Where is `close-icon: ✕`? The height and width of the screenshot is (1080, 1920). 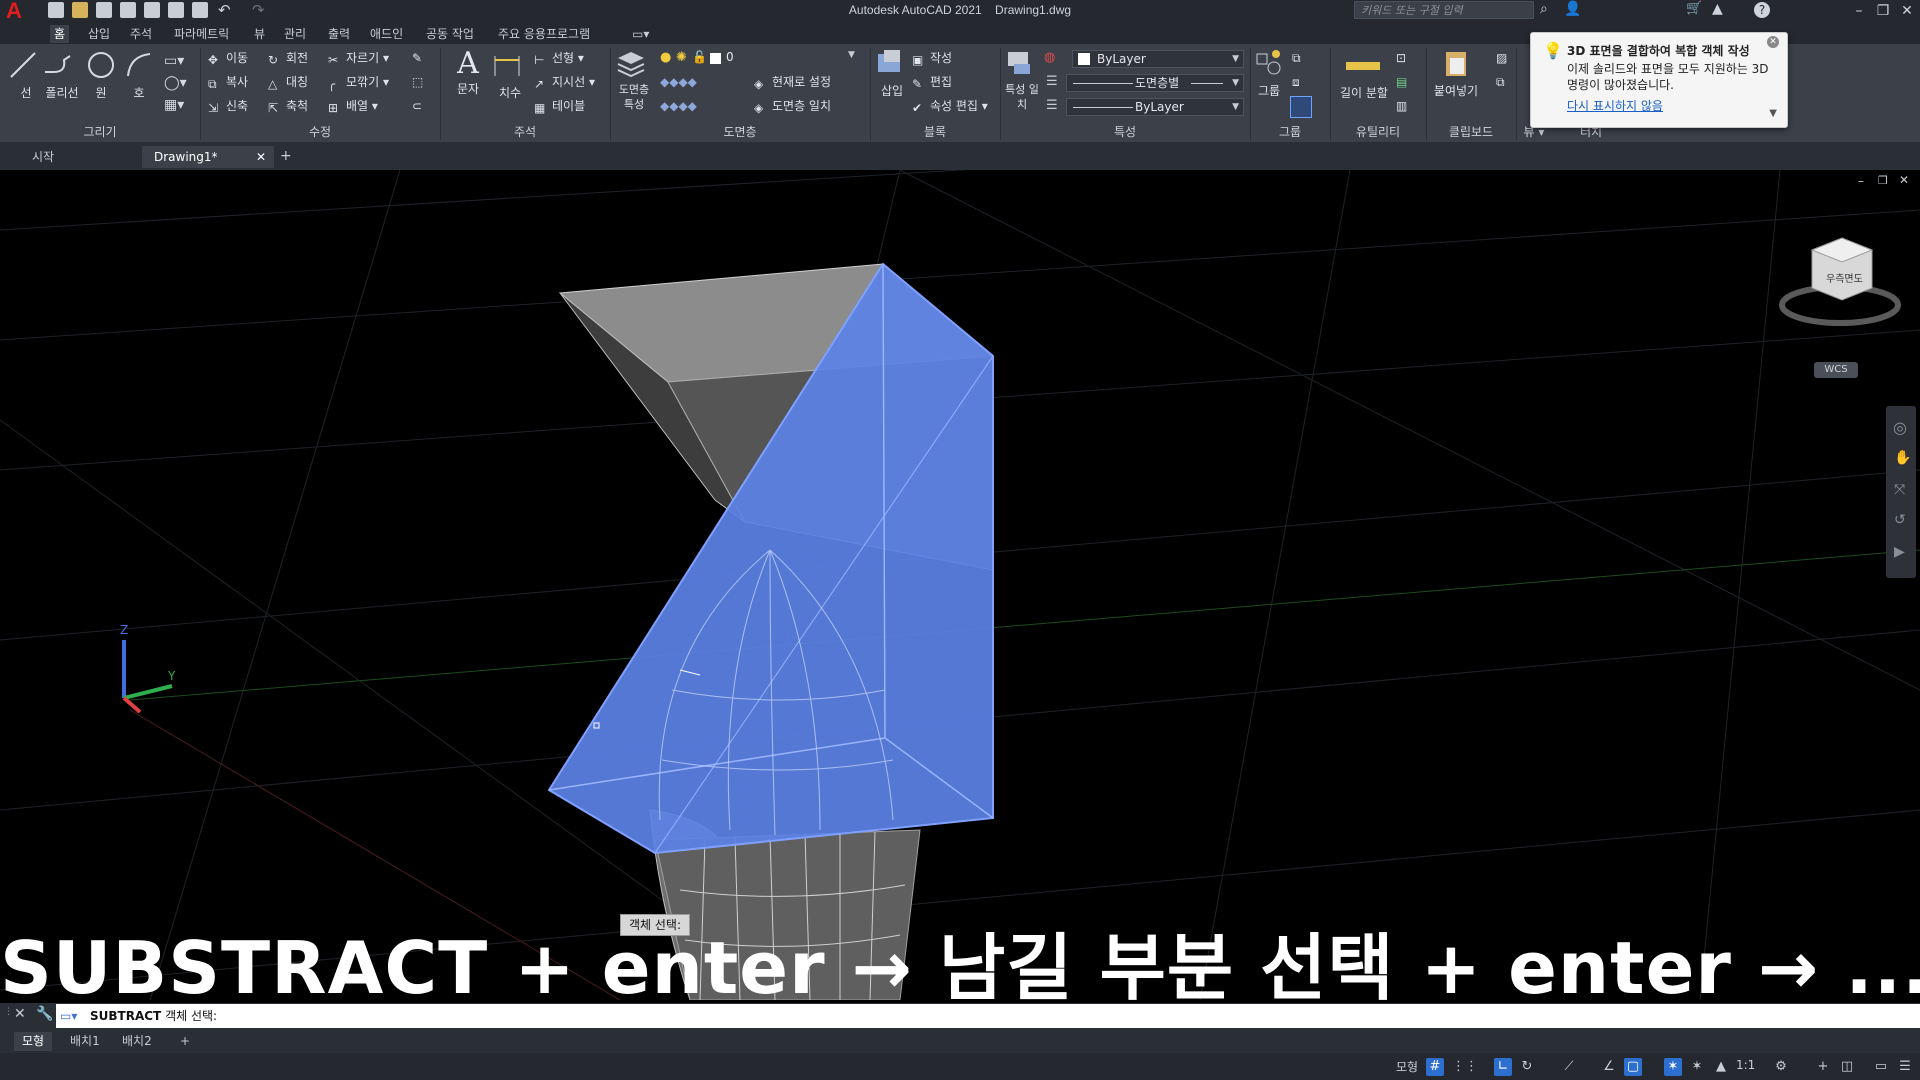 close-icon: ✕ is located at coordinates (20, 1014).